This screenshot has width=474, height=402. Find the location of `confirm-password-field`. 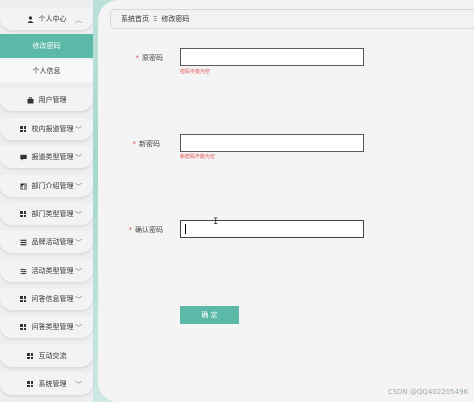

confirm-password-field is located at coordinates (272, 229).